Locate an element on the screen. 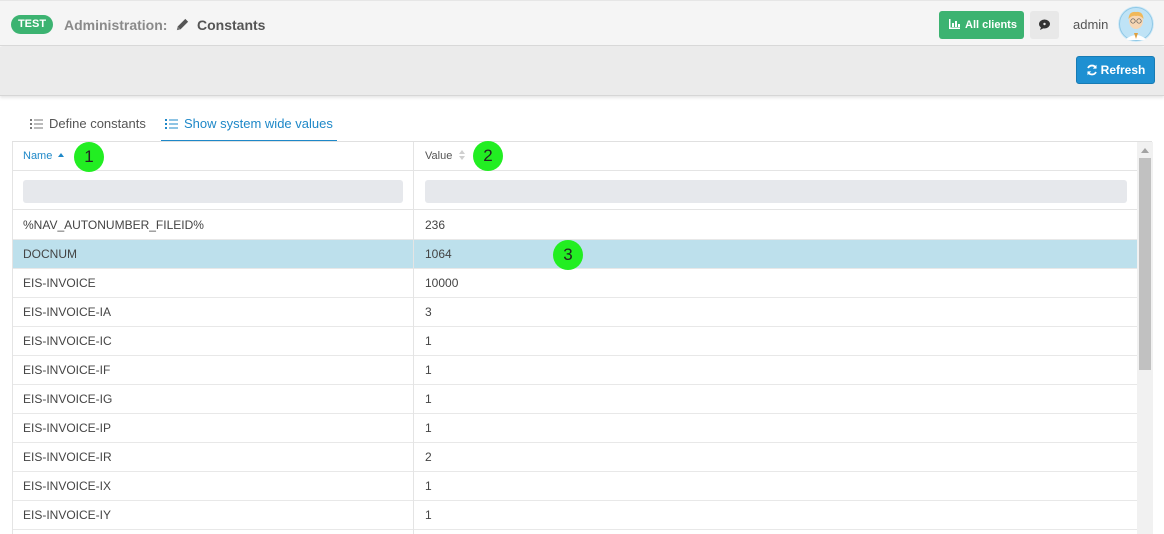 The image size is (1164, 534). annotation-marker: 1 is located at coordinates (89, 157).